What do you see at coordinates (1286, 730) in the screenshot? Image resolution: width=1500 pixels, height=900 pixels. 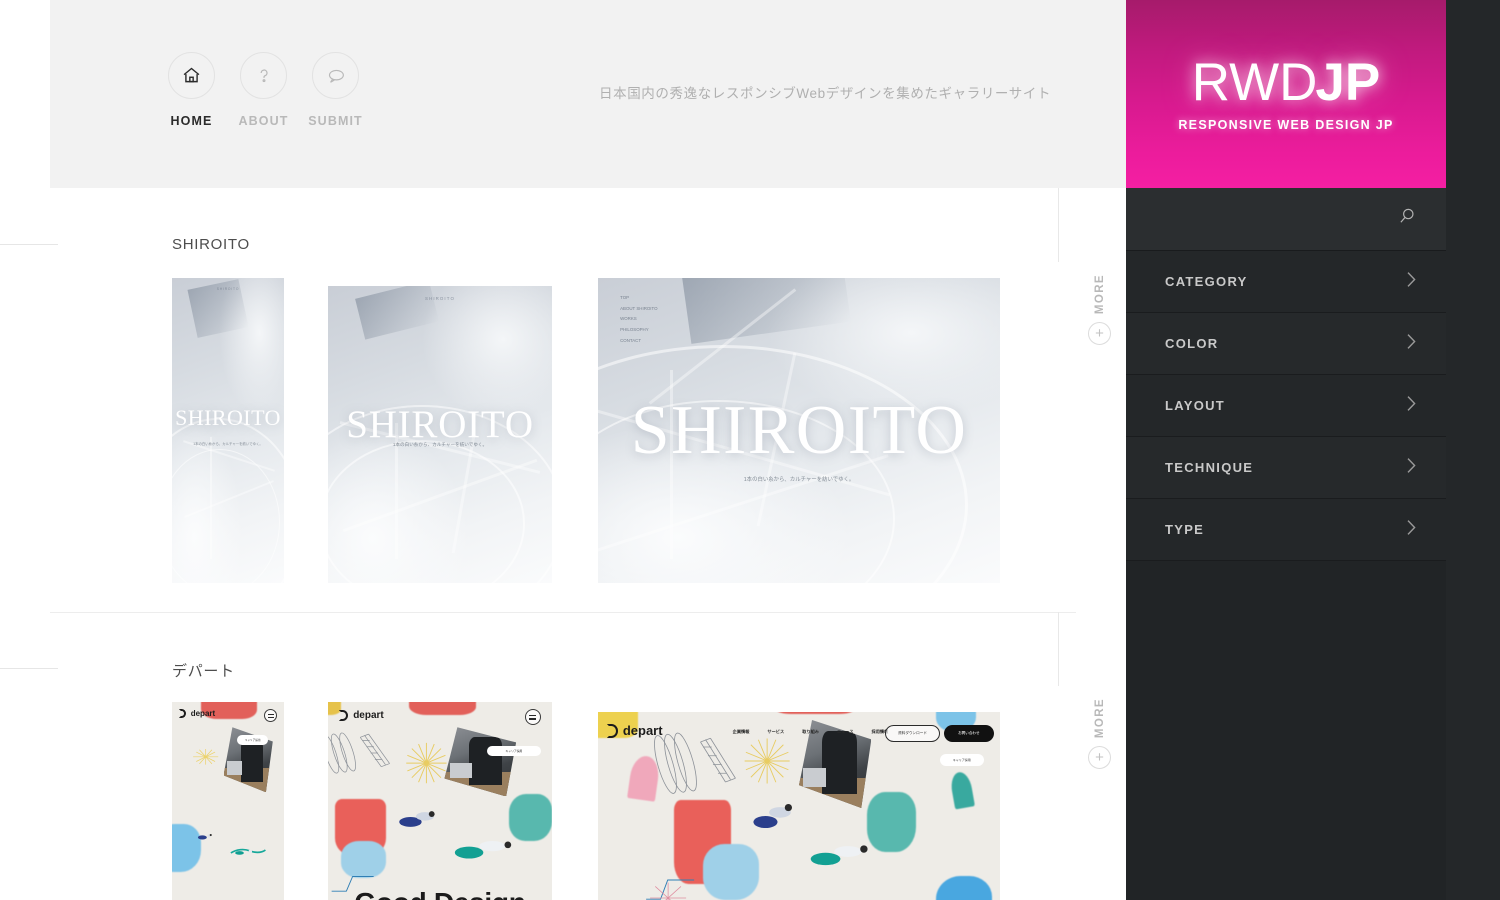 I see `sidebar-filler` at bounding box center [1286, 730].